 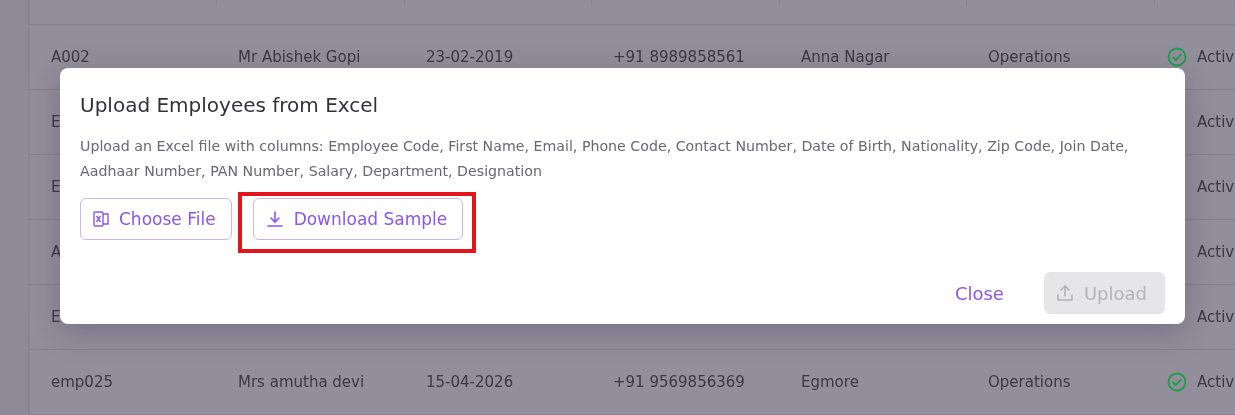 I want to click on table-cell-text: 15-04-2026, so click(x=470, y=382).